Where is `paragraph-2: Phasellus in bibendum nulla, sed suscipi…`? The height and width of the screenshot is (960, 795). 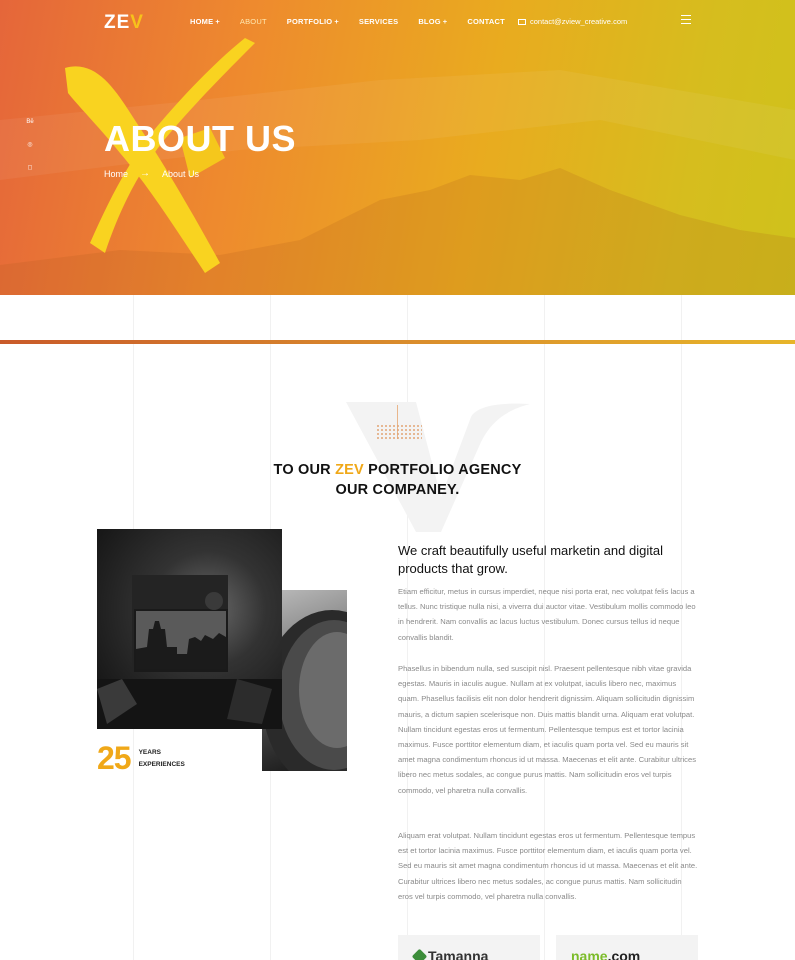
paragraph-2: Phasellus in bibendum nulla, sed suscipi… is located at coordinates (547, 729).